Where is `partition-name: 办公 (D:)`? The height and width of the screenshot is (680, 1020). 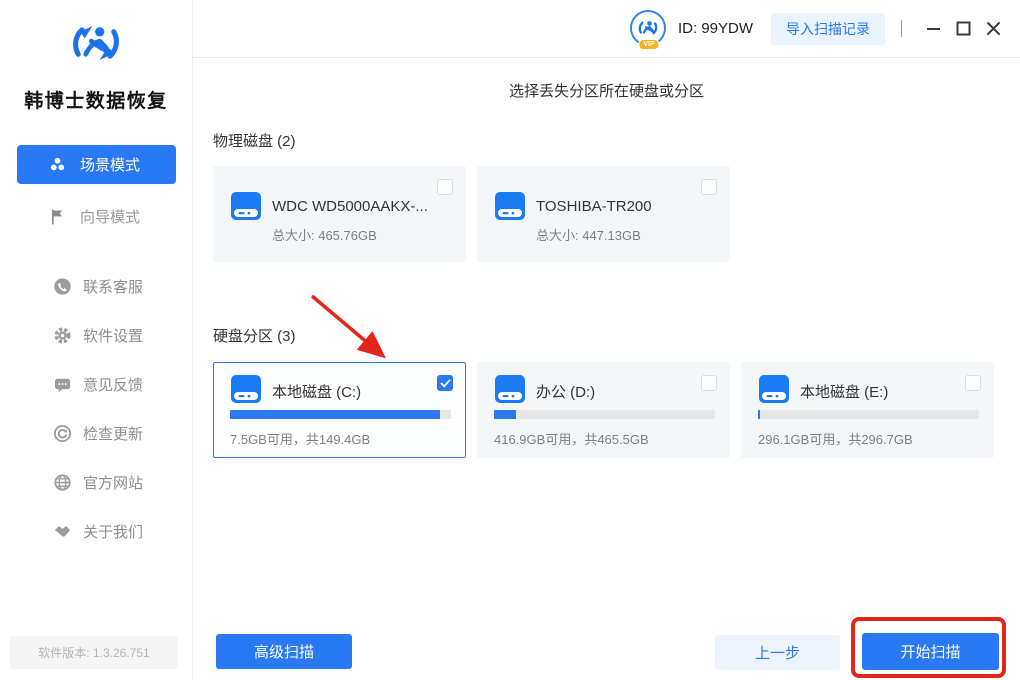
partition-name: 办公 (D:) is located at coordinates (566, 392).